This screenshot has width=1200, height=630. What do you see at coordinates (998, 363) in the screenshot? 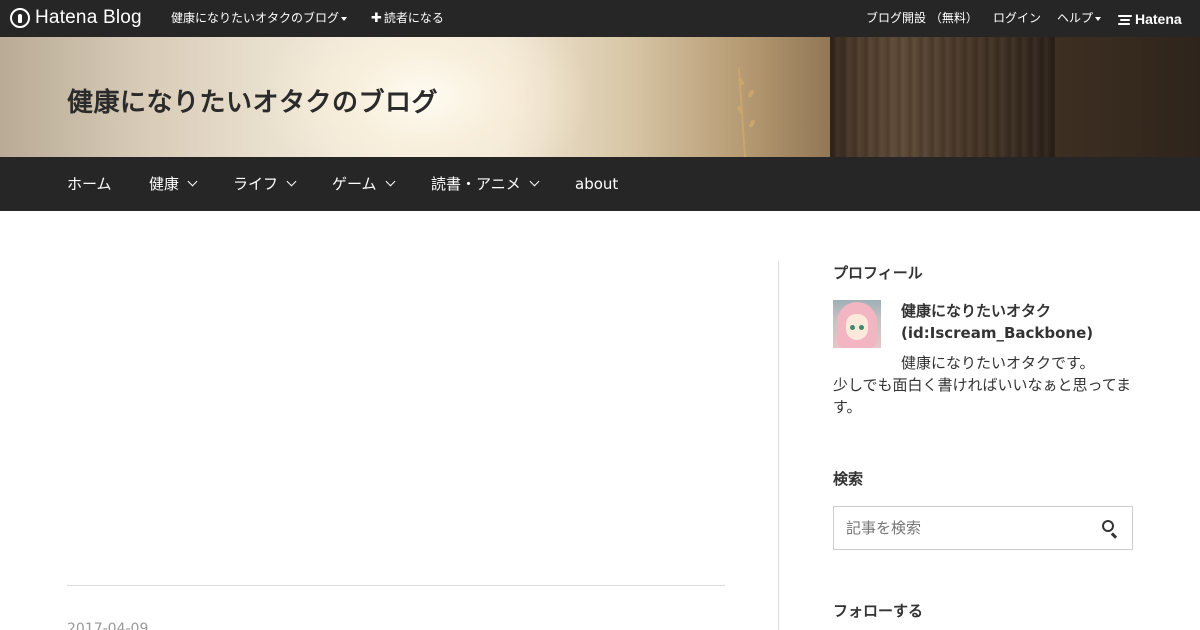
I see `profile-description-line1: 健康になりたいオタクです。` at bounding box center [998, 363].